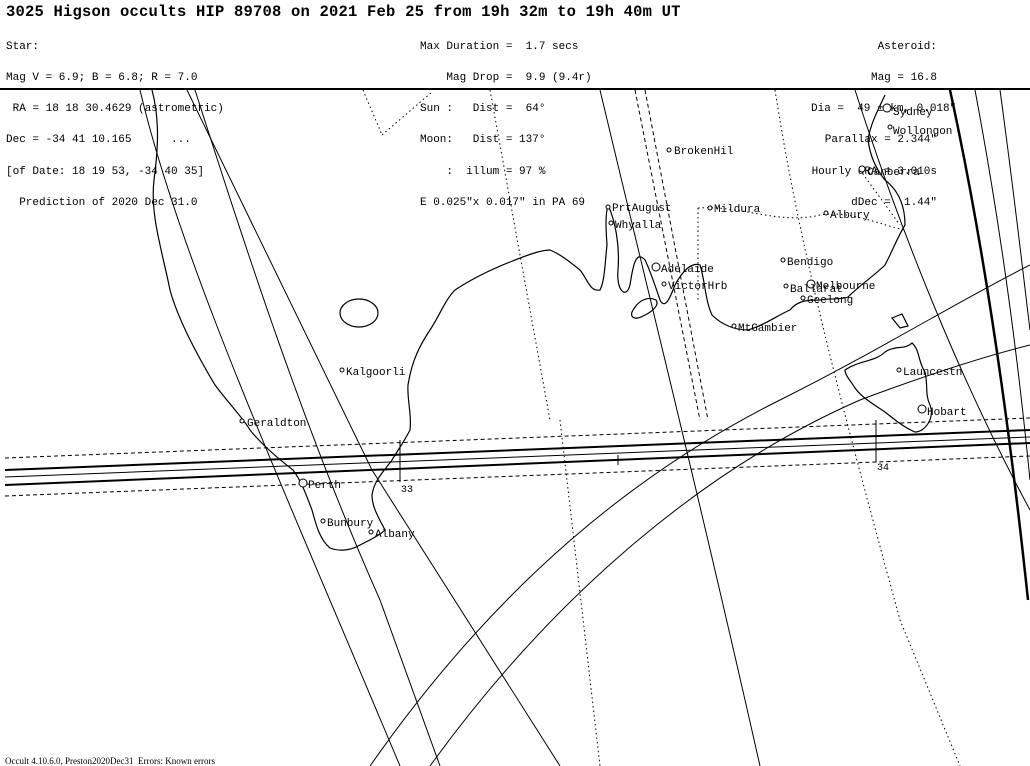 The width and height of the screenshot is (1030, 766). Describe the element at coordinates (850, 216) in the screenshot. I see `city-label-albury: Albury` at that location.